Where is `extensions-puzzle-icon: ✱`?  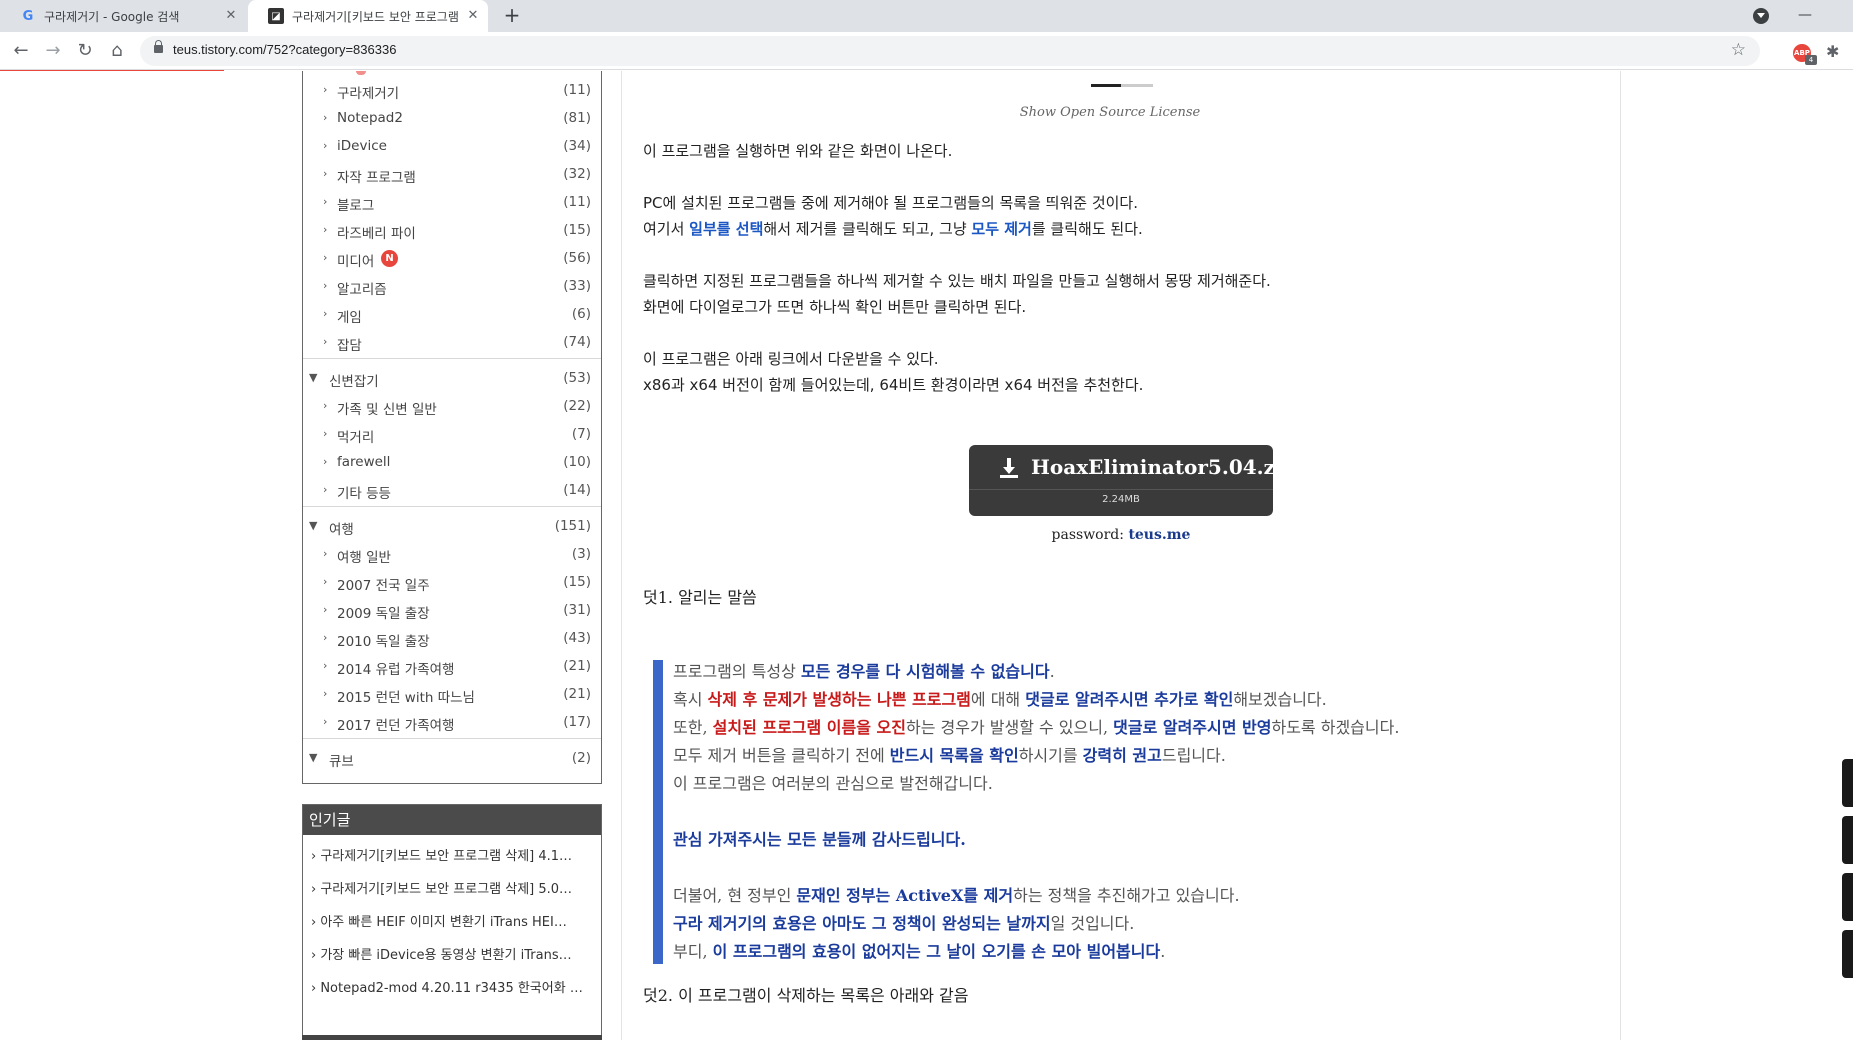 extensions-puzzle-icon: ✱ is located at coordinates (1832, 51).